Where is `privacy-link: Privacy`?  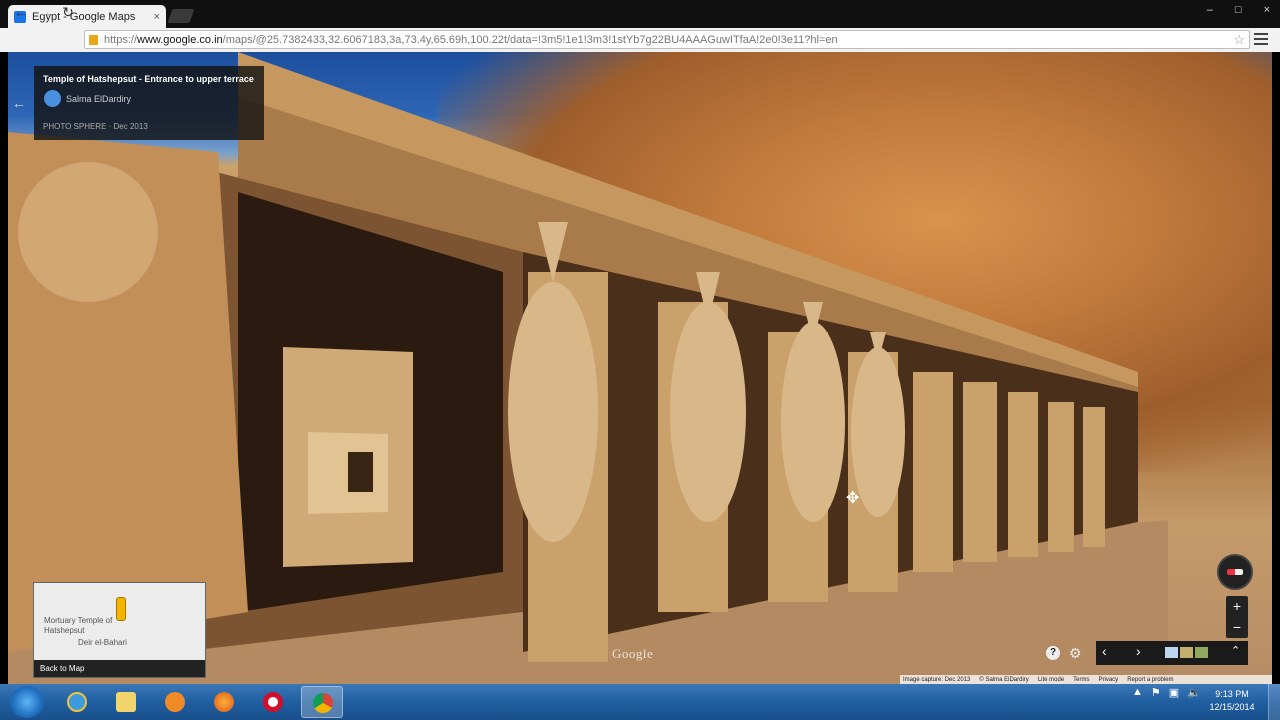
privacy-link: Privacy is located at coordinates (1109, 680).